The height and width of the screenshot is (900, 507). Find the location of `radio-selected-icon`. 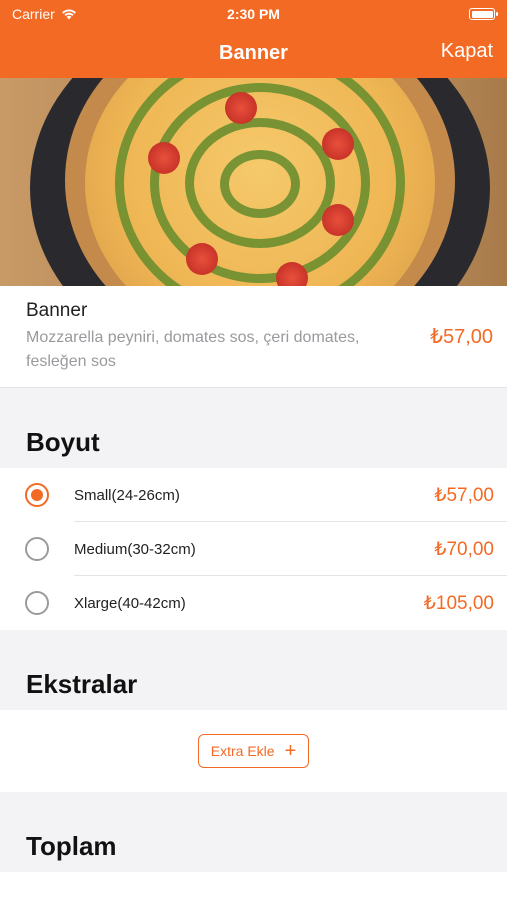

radio-selected-icon is located at coordinates (37, 495).